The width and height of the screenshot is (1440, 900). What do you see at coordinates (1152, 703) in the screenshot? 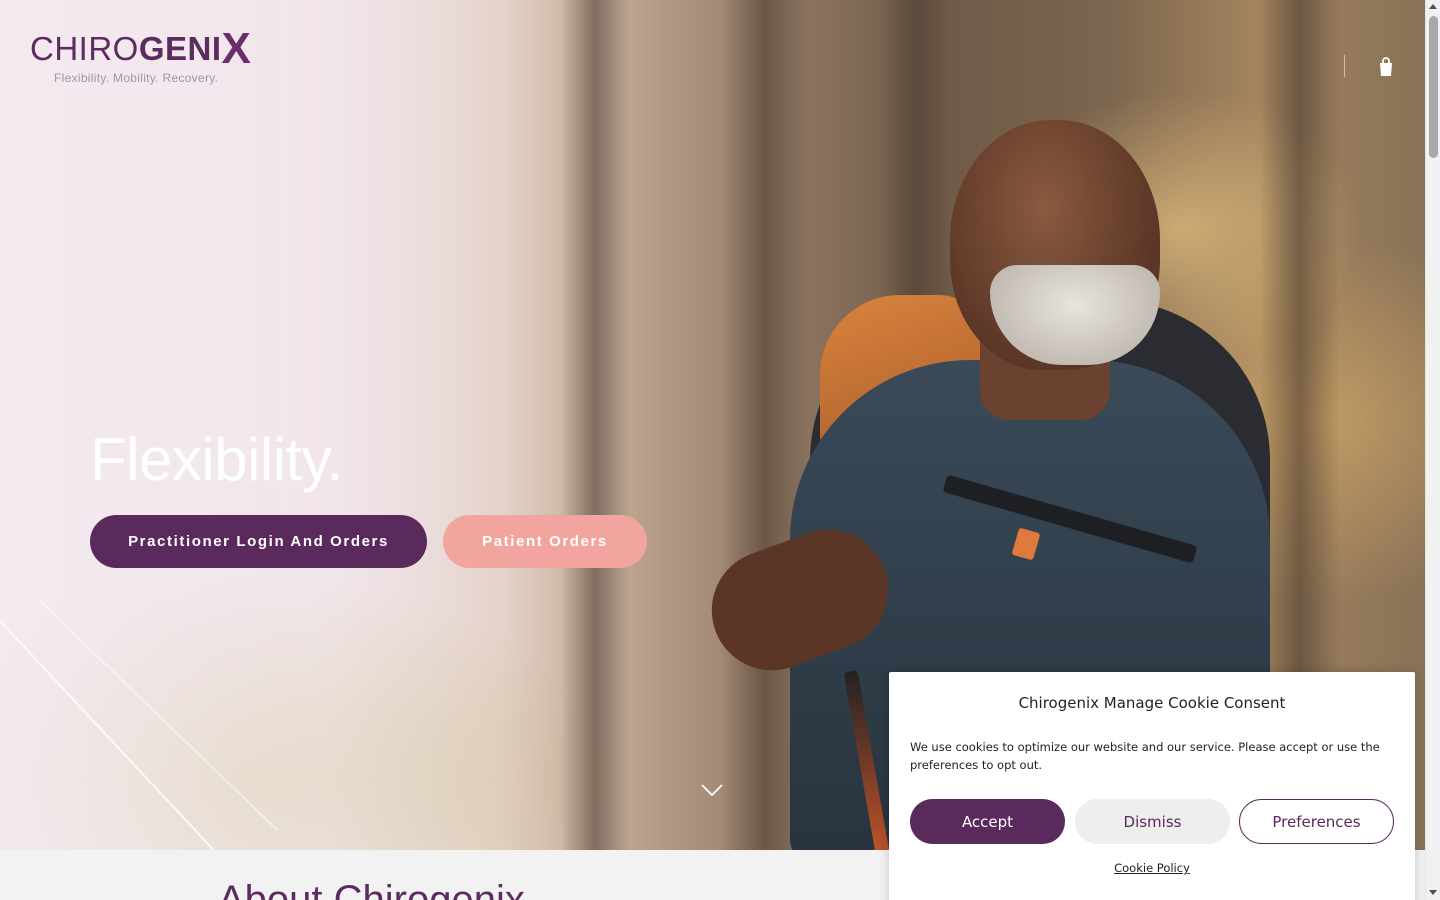
I see `cookie-title: Chirogenix Manage Cookie Consent` at bounding box center [1152, 703].